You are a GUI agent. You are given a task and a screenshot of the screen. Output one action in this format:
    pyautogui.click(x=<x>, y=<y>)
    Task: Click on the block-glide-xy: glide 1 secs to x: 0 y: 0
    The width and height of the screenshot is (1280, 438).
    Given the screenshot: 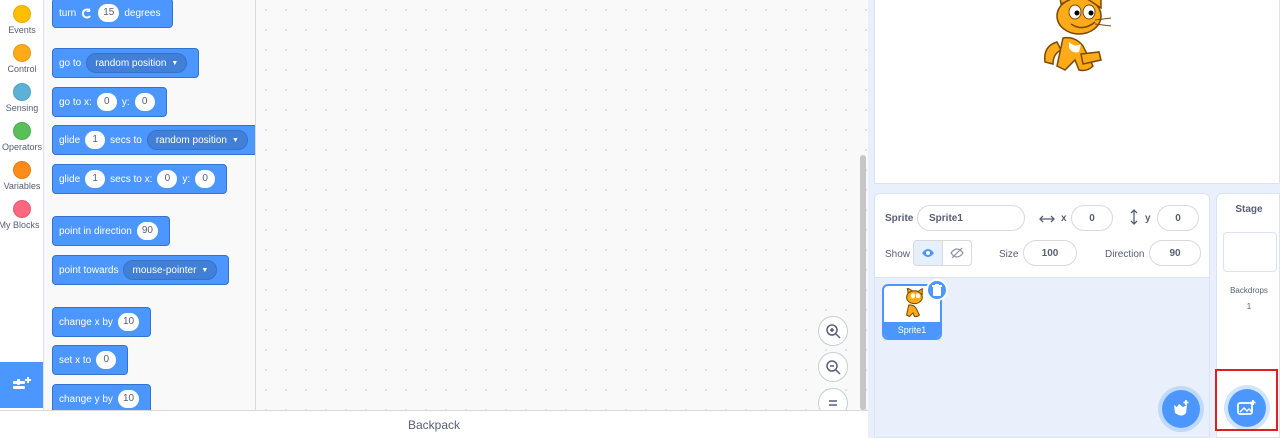 What is the action you would take?
    pyautogui.click(x=140, y=179)
    